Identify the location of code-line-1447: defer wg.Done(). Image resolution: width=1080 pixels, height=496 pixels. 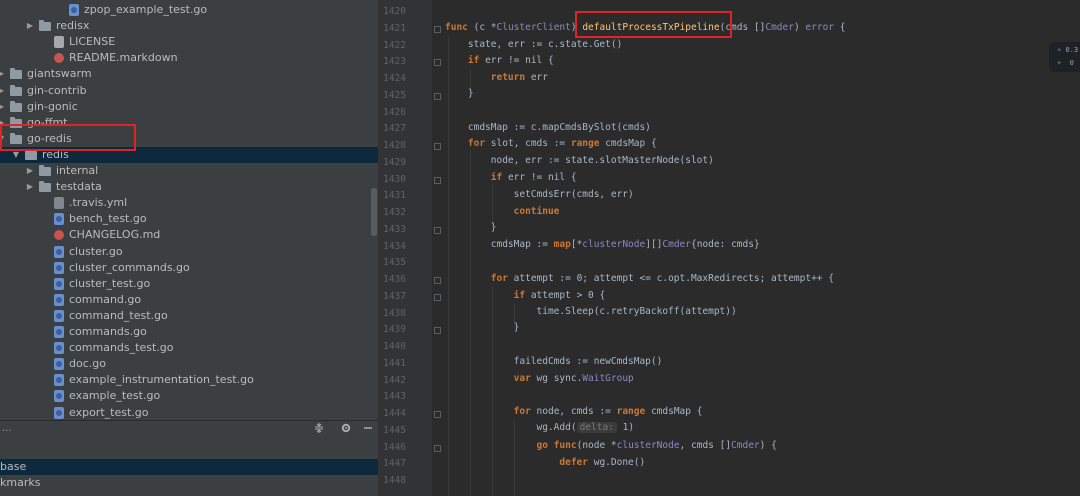
(602, 462).